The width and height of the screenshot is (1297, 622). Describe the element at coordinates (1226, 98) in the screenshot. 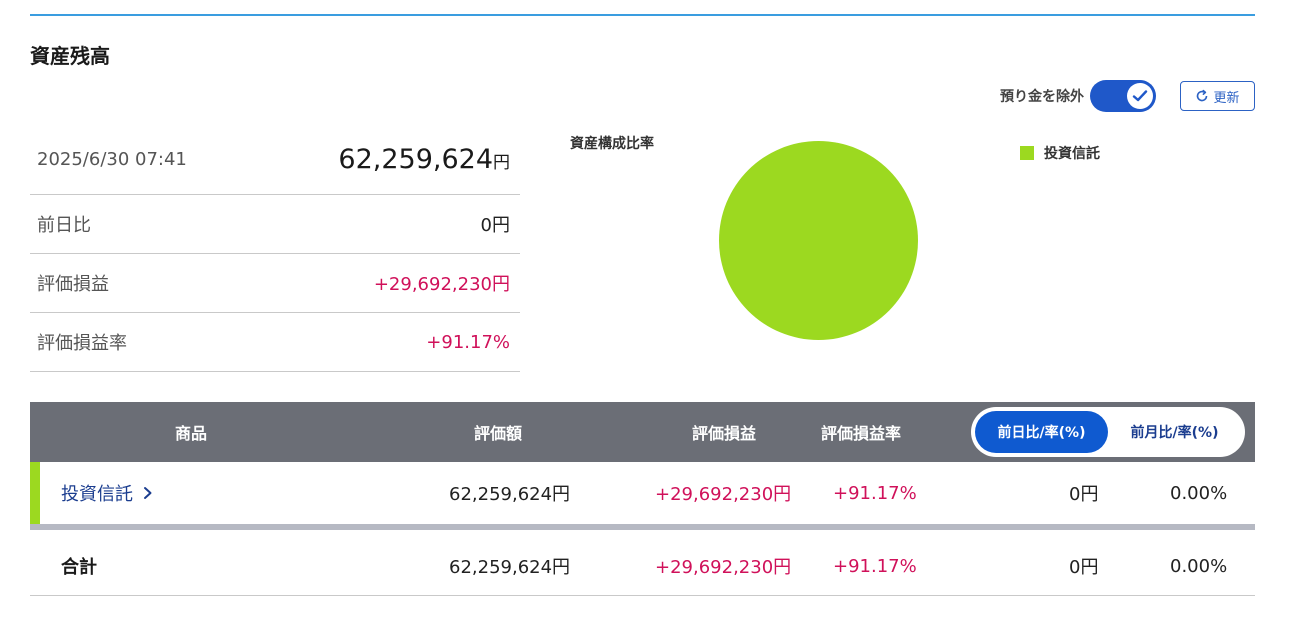

I see `refresh-label: 更新` at that location.